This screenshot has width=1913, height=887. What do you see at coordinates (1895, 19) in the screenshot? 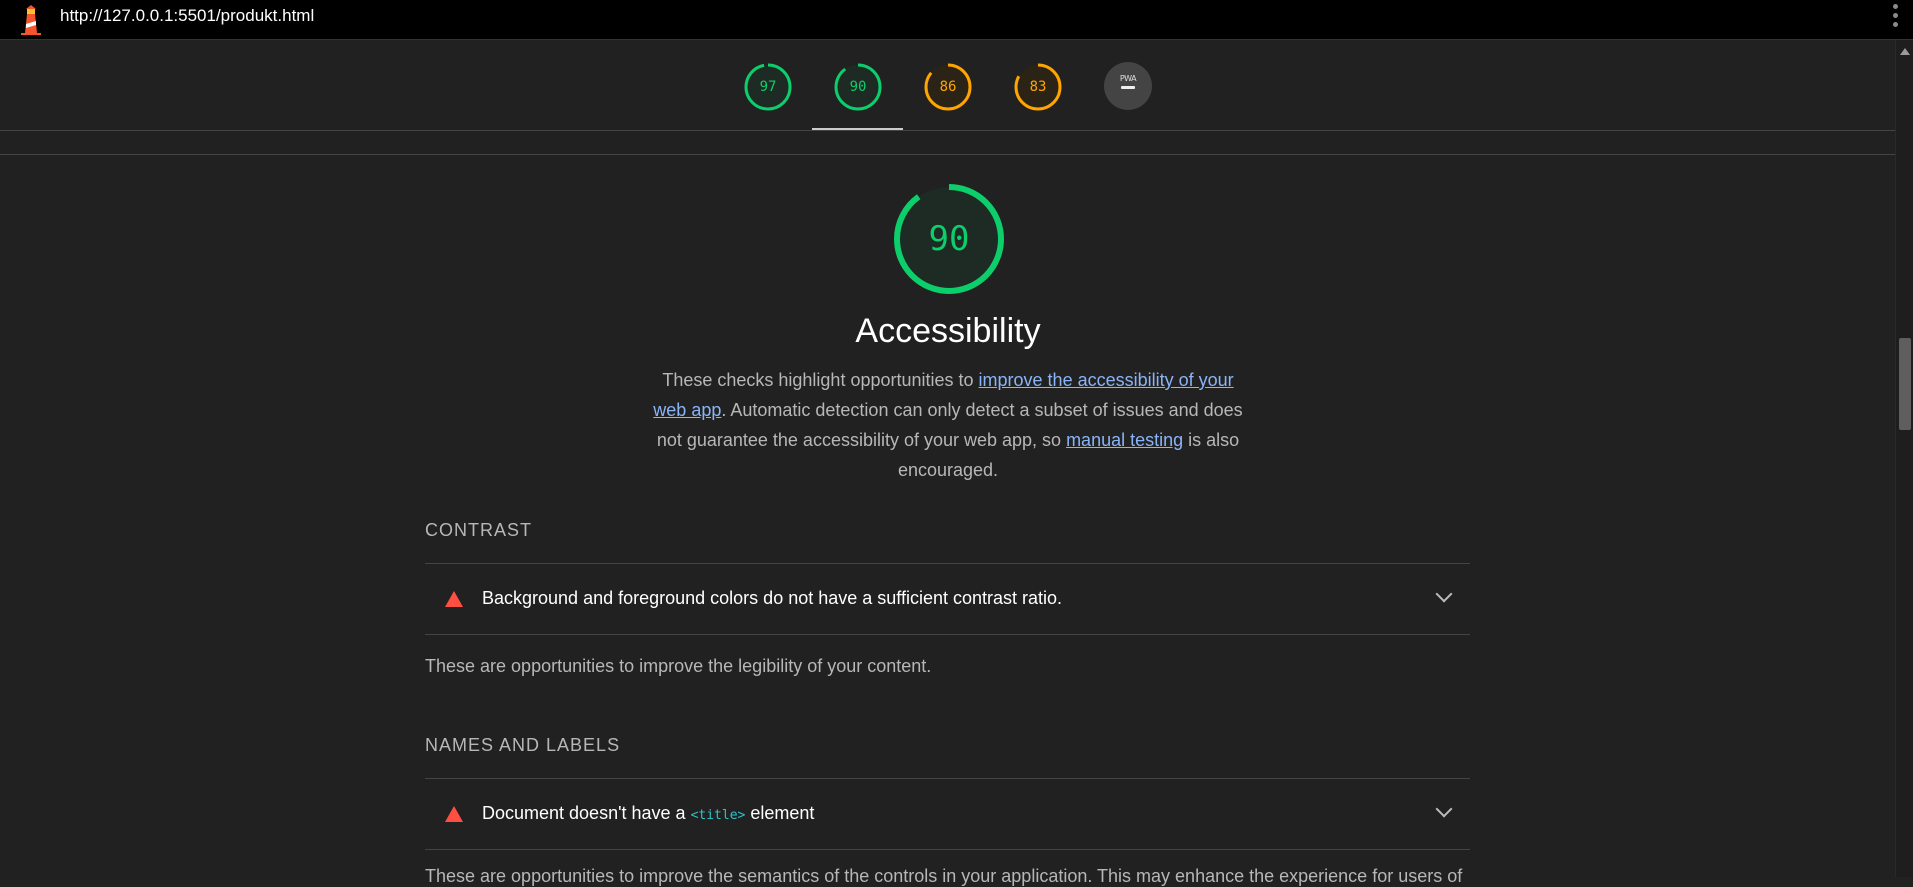
I see `more-menu-icon` at bounding box center [1895, 19].